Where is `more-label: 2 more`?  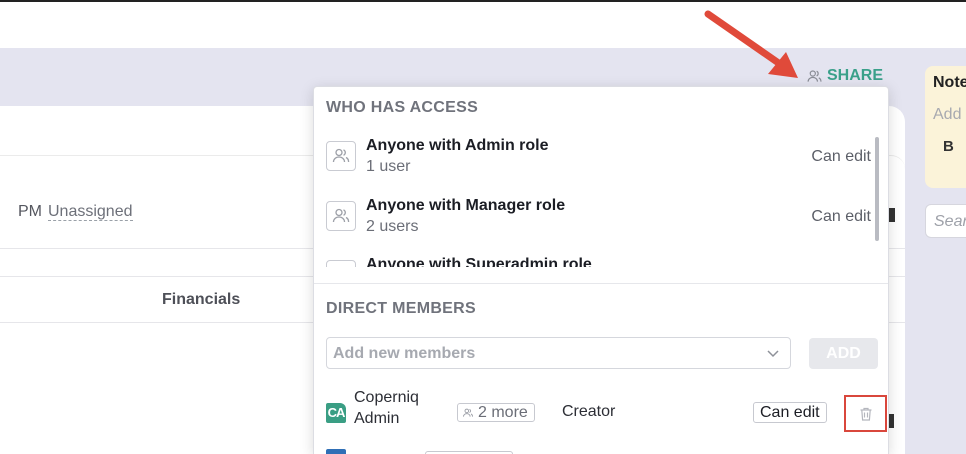
more-label: 2 more is located at coordinates (503, 412).